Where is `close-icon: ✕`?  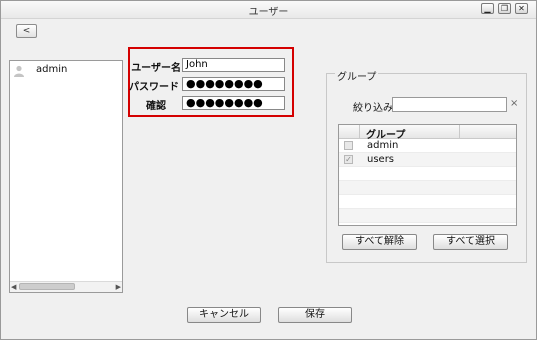 close-icon: ✕ is located at coordinates (521, 8).